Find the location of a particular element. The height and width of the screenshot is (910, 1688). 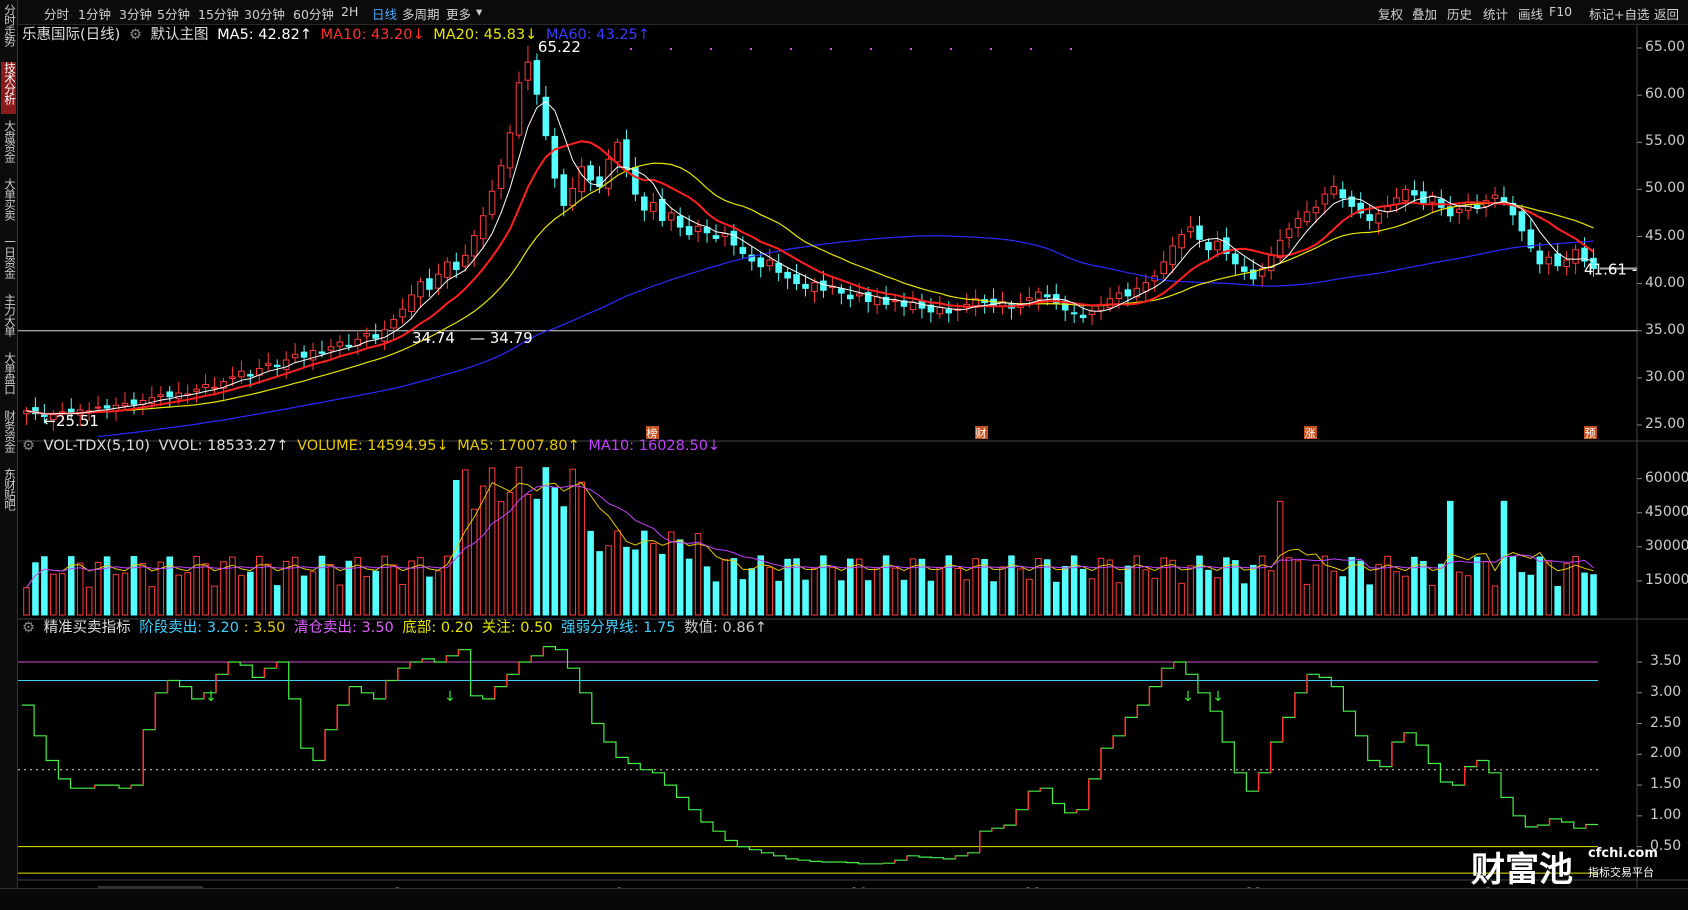

side-tab-2: 大盘资金 is located at coordinates (9, 146).